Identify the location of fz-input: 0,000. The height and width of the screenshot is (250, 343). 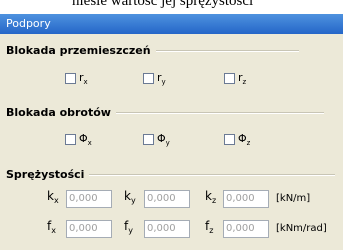
(246, 229).